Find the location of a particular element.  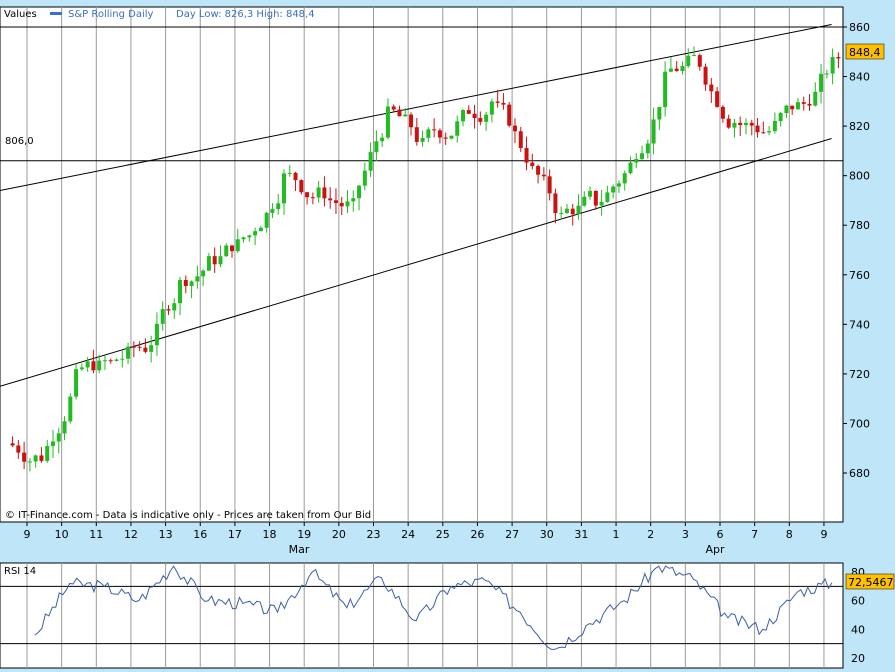

x-tick-label: 24 is located at coordinates (408, 534).